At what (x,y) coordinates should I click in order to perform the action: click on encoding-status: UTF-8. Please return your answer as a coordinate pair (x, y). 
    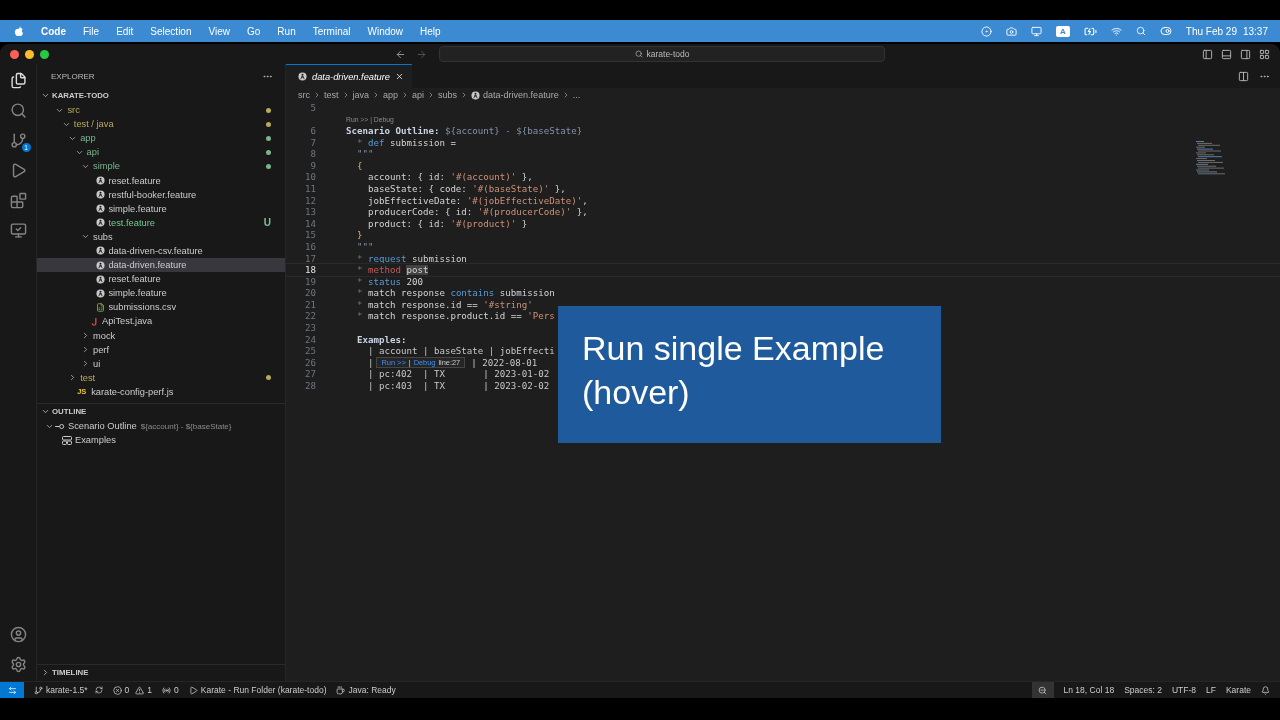
    Looking at the image, I should click on (1184, 690).